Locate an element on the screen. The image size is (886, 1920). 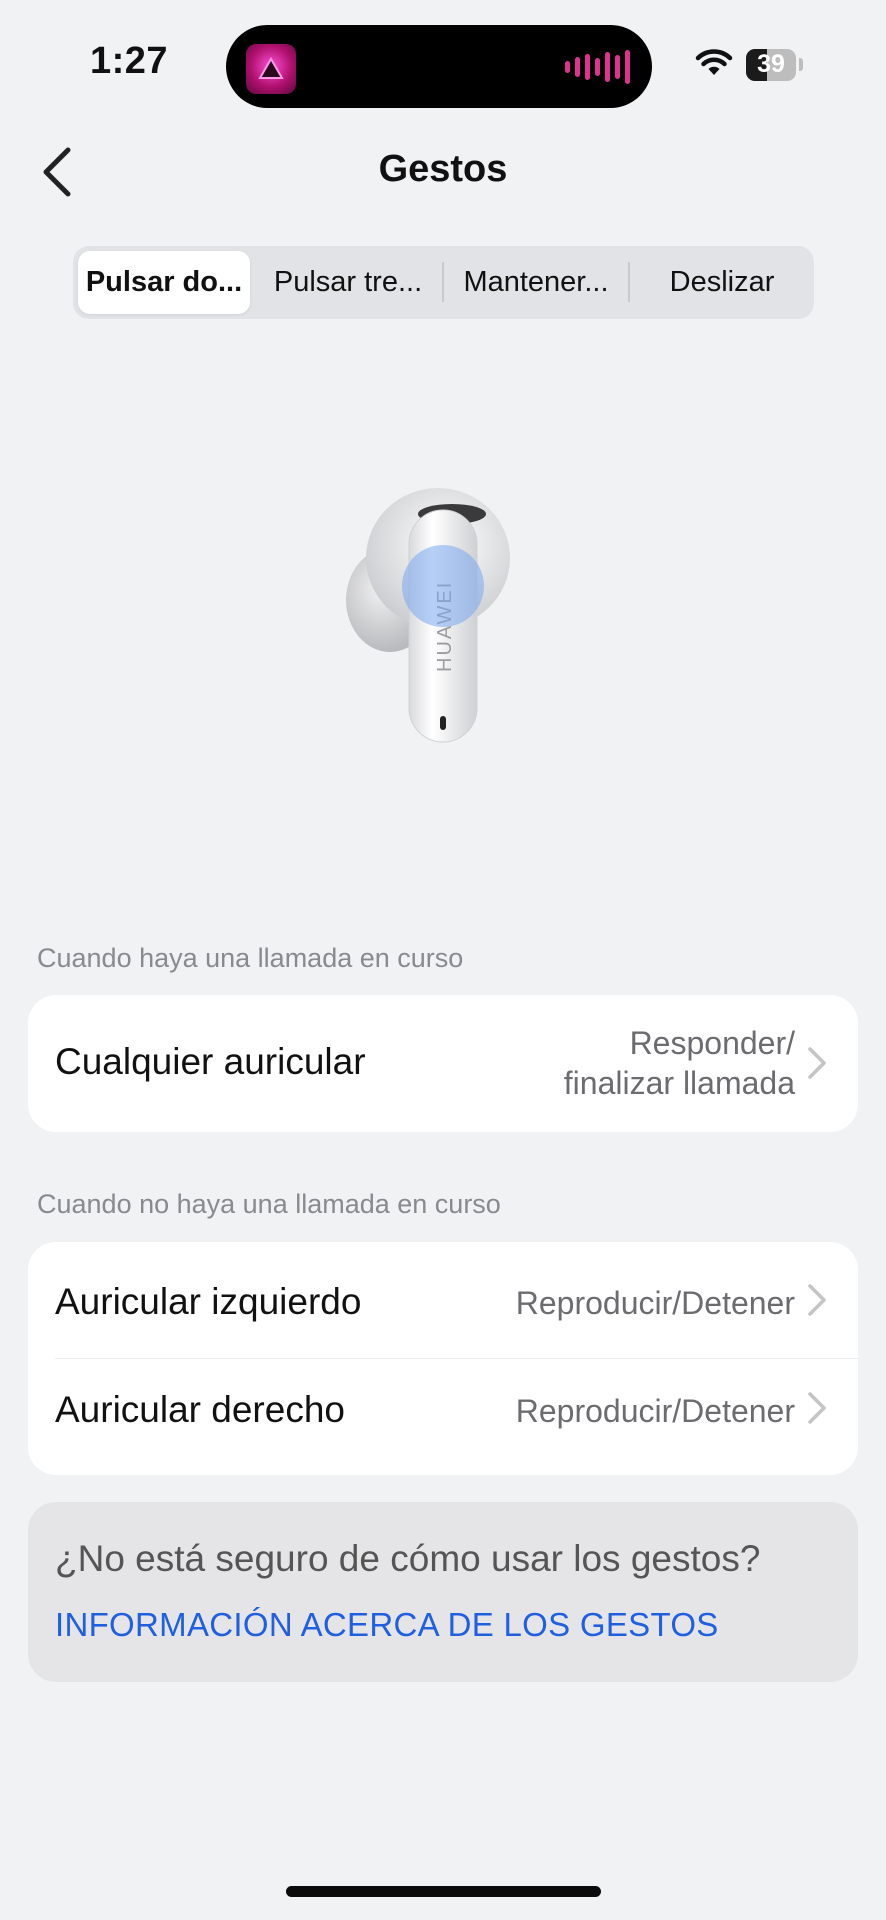
section-label-call: Cuando haya una llamada en curso is located at coordinates (250, 958).